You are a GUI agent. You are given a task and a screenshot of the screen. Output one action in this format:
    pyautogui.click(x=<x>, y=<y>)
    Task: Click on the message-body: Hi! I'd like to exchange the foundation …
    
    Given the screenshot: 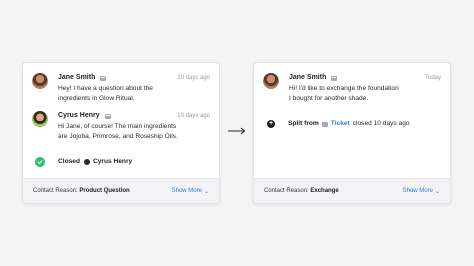 What is the action you would take?
    pyautogui.click(x=364, y=94)
    